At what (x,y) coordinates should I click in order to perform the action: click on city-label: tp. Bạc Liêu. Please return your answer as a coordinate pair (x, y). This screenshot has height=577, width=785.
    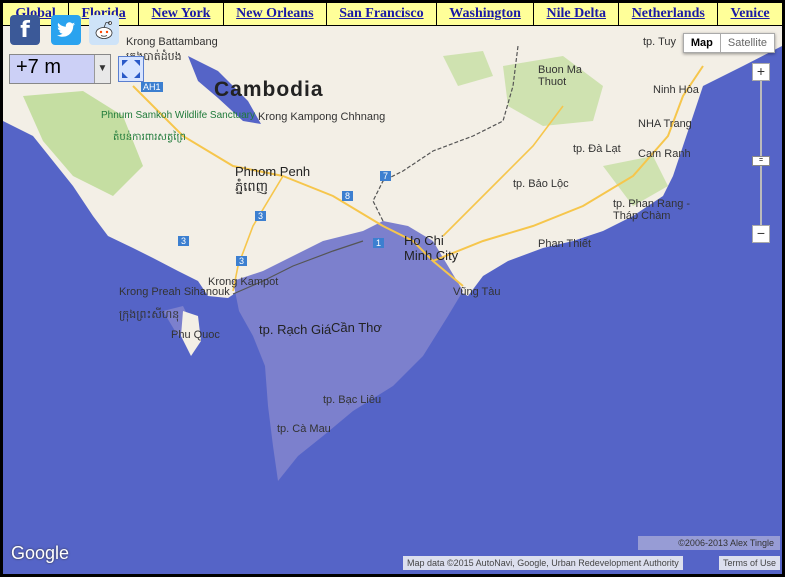
    Looking at the image, I should click on (352, 400).